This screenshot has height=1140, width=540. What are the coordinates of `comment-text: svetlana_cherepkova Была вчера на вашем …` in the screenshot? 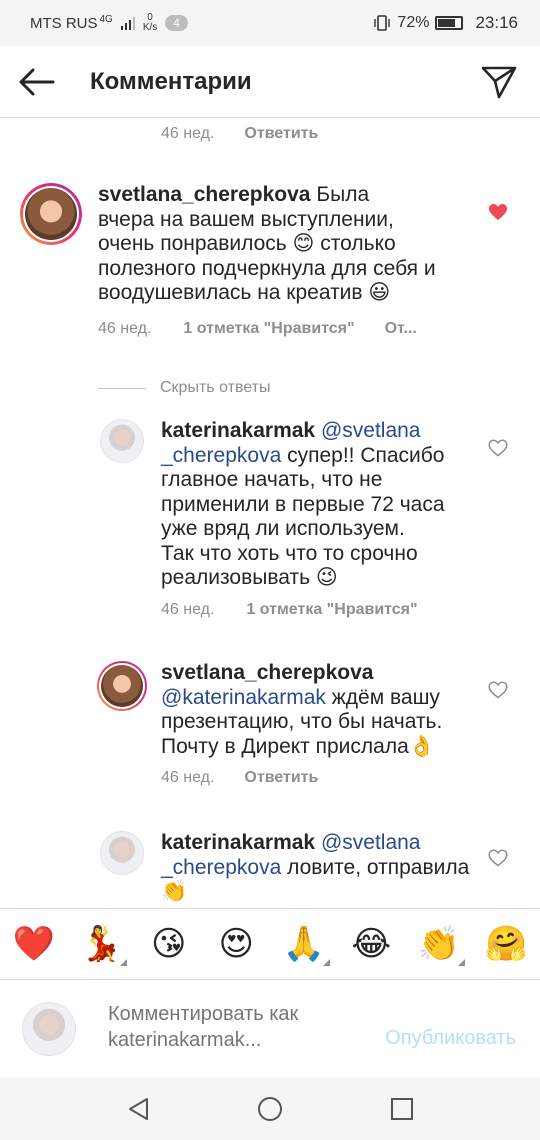 It's located at (293, 244).